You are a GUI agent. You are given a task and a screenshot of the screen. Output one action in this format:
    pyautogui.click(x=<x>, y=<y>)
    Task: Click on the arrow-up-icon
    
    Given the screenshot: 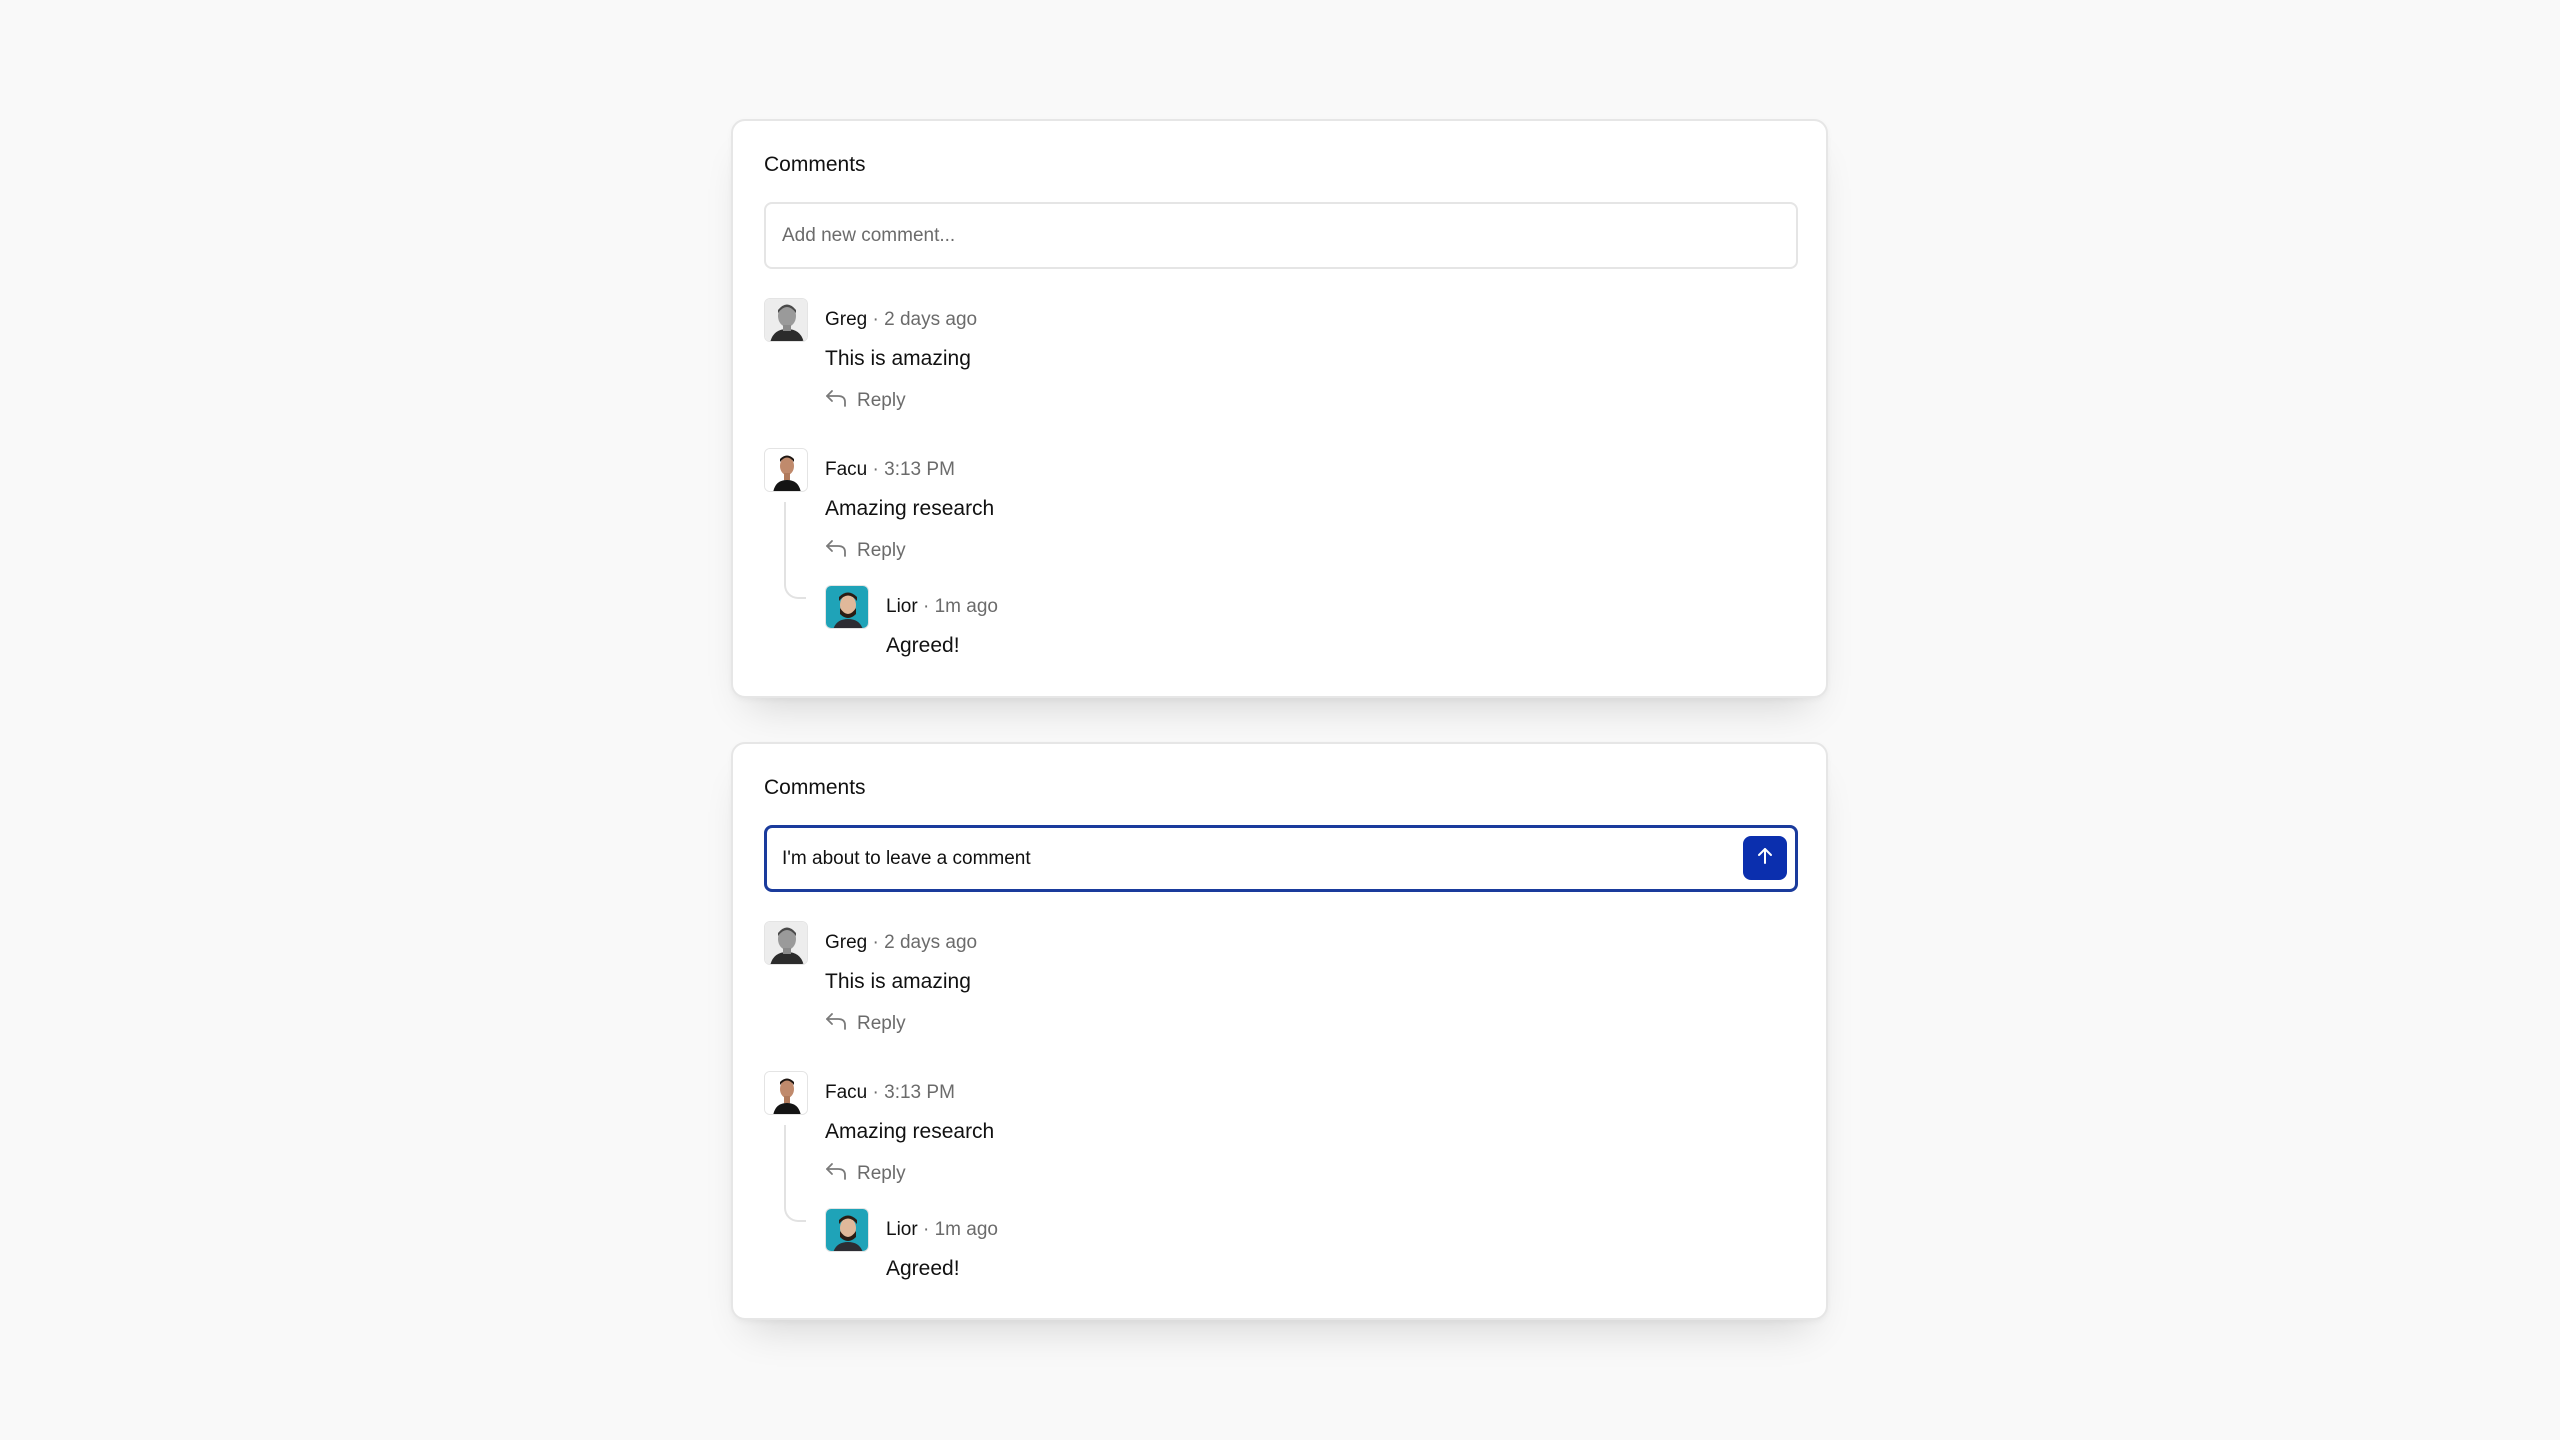 What is the action you would take?
    pyautogui.click(x=1765, y=858)
    